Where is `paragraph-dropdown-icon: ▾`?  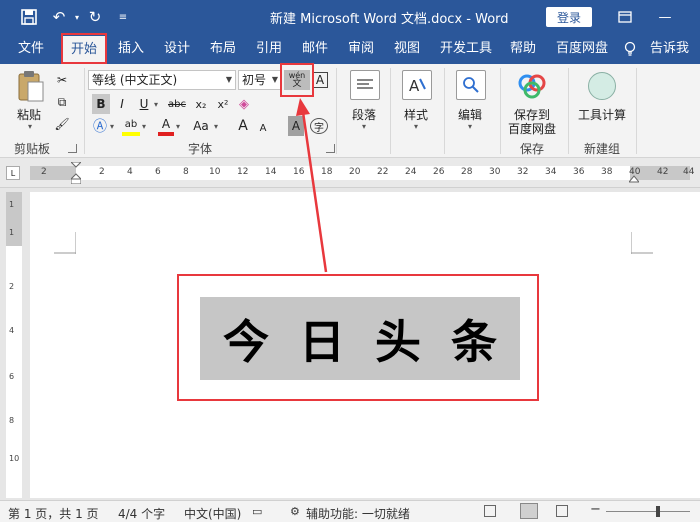 paragraph-dropdown-icon: ▾ is located at coordinates (364, 126).